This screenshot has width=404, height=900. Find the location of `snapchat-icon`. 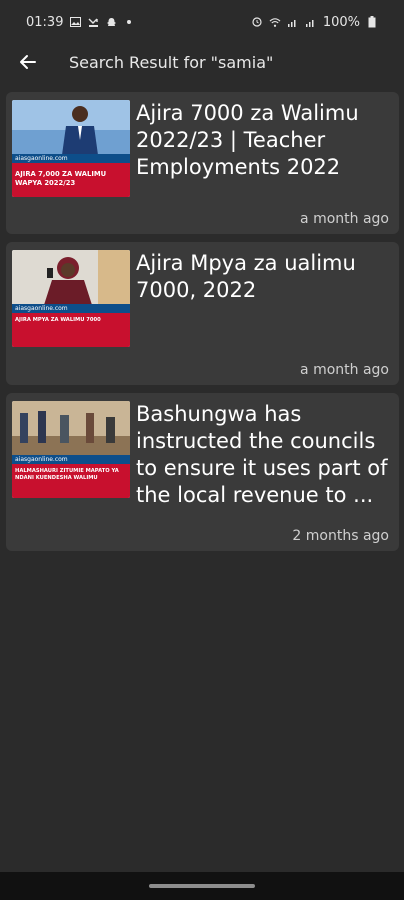

snapchat-icon is located at coordinates (111, 22).